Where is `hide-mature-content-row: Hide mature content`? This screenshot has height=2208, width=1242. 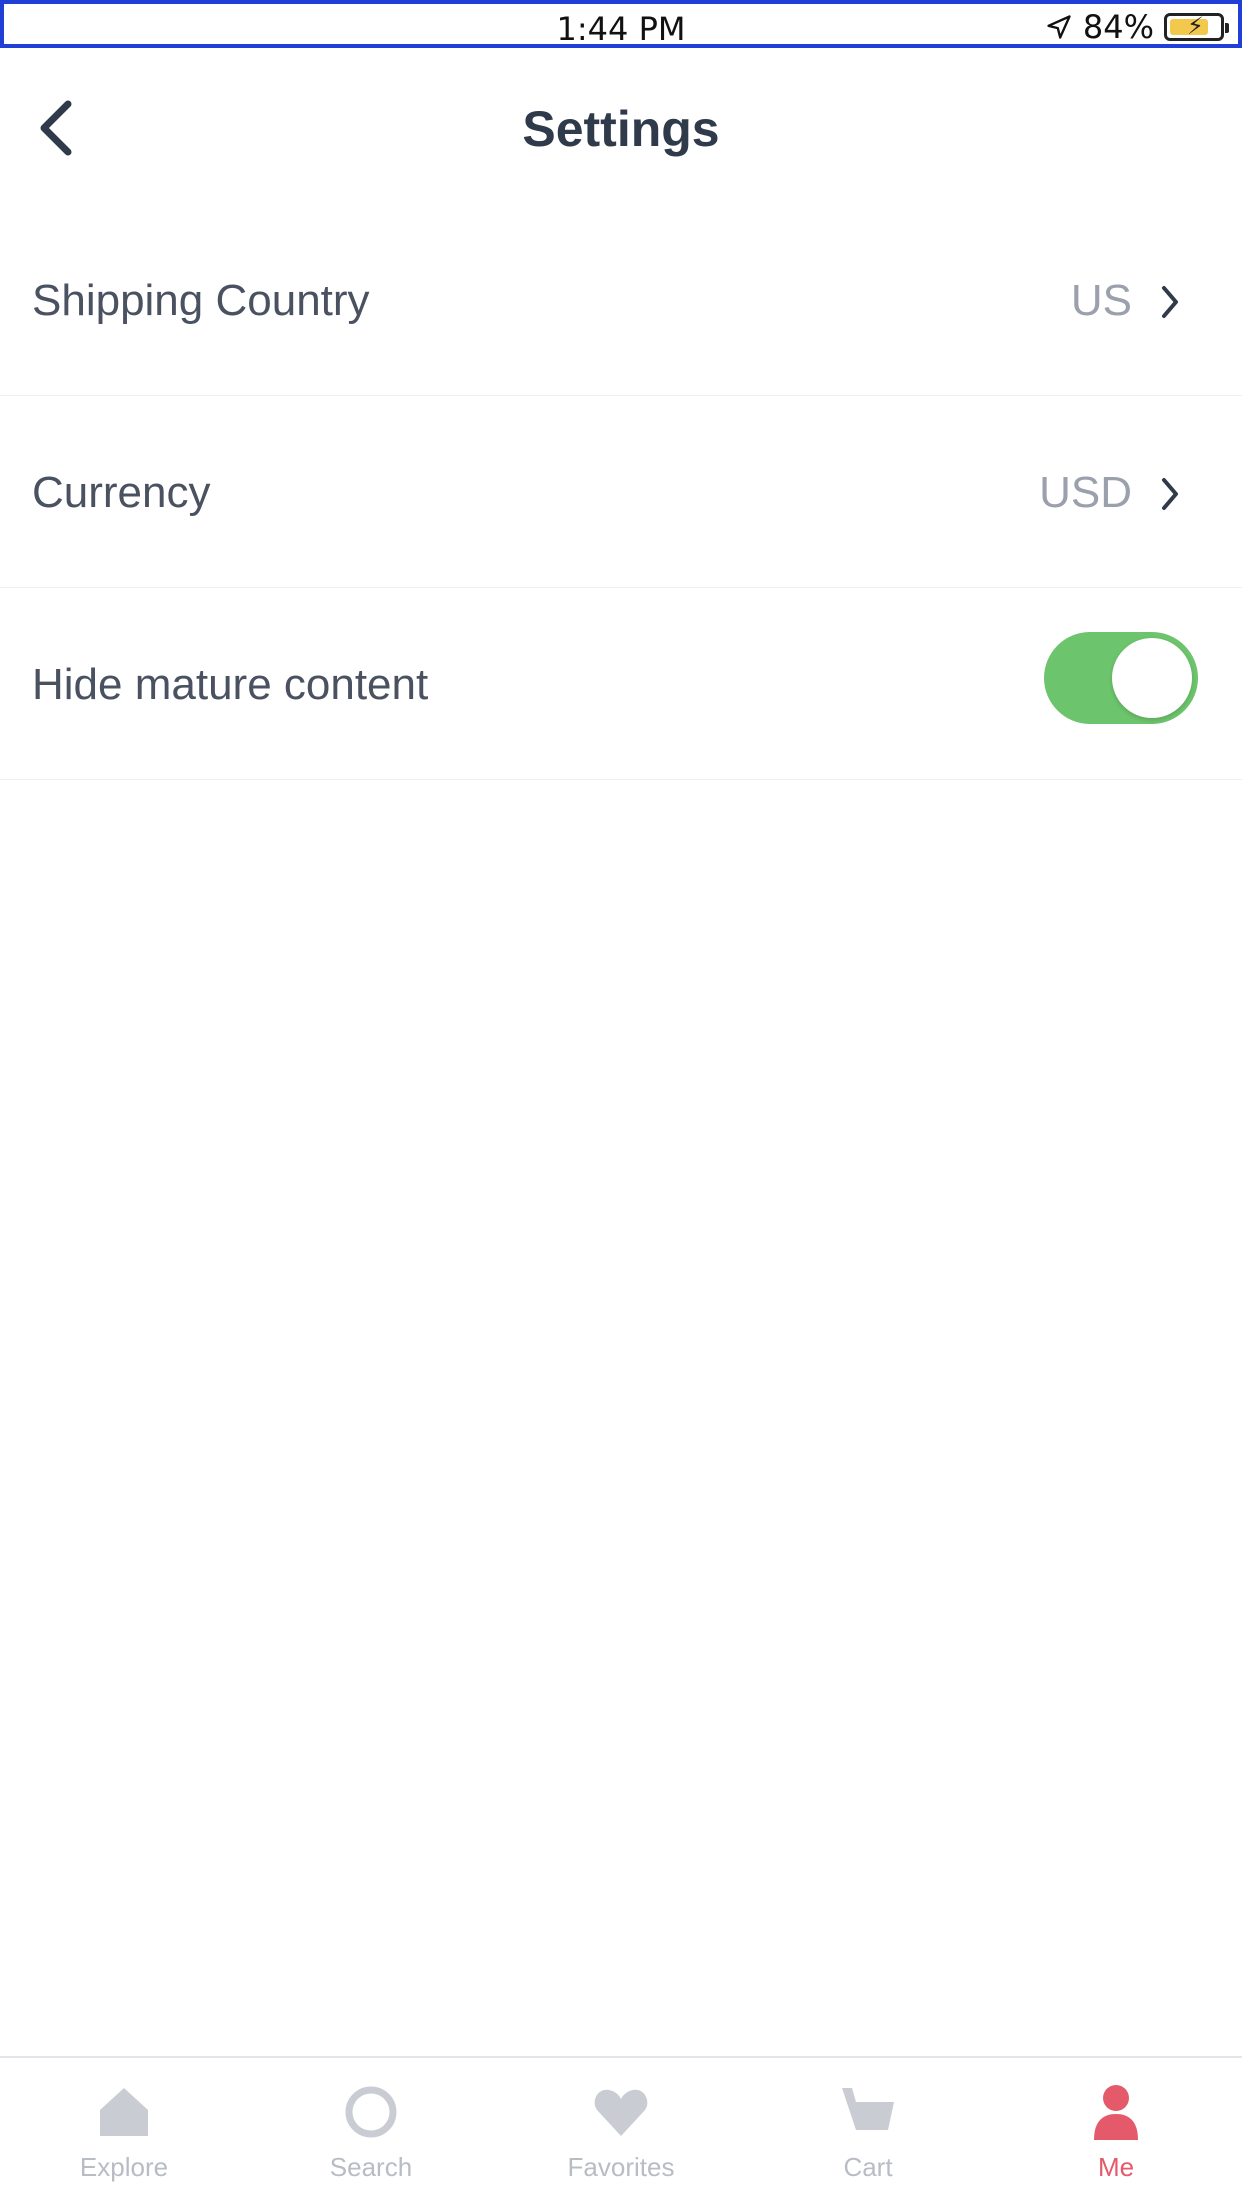
hide-mature-content-row: Hide mature content is located at coordinates (621, 684).